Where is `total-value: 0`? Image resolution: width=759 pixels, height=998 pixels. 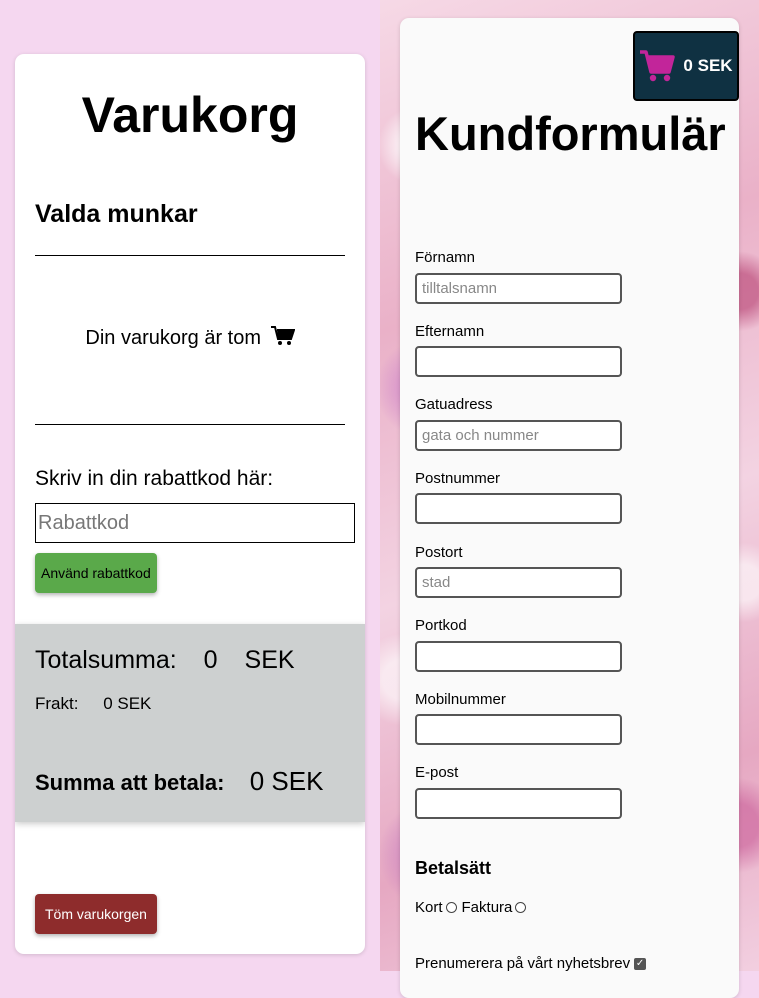
total-value: 0 is located at coordinates (210, 660).